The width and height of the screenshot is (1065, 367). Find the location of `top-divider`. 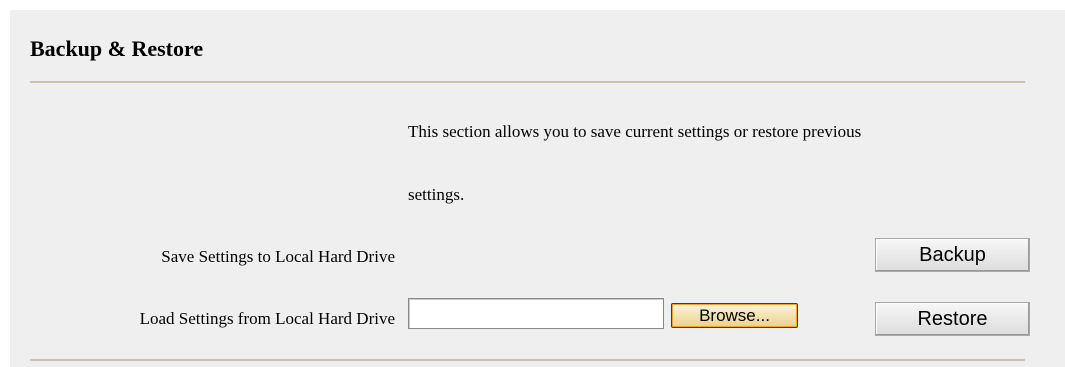

top-divider is located at coordinates (527, 82).